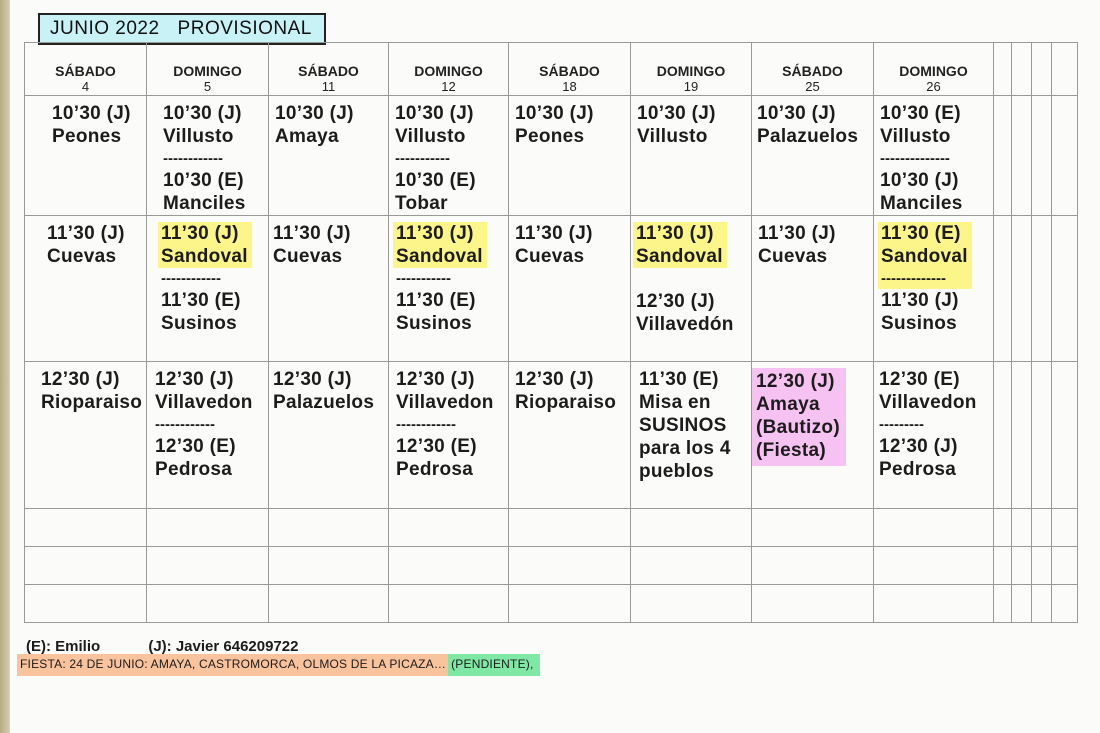 This screenshot has width=1100, height=733. I want to click on page-title: JUNIO 2022 PROVISIONAL, so click(182, 29).